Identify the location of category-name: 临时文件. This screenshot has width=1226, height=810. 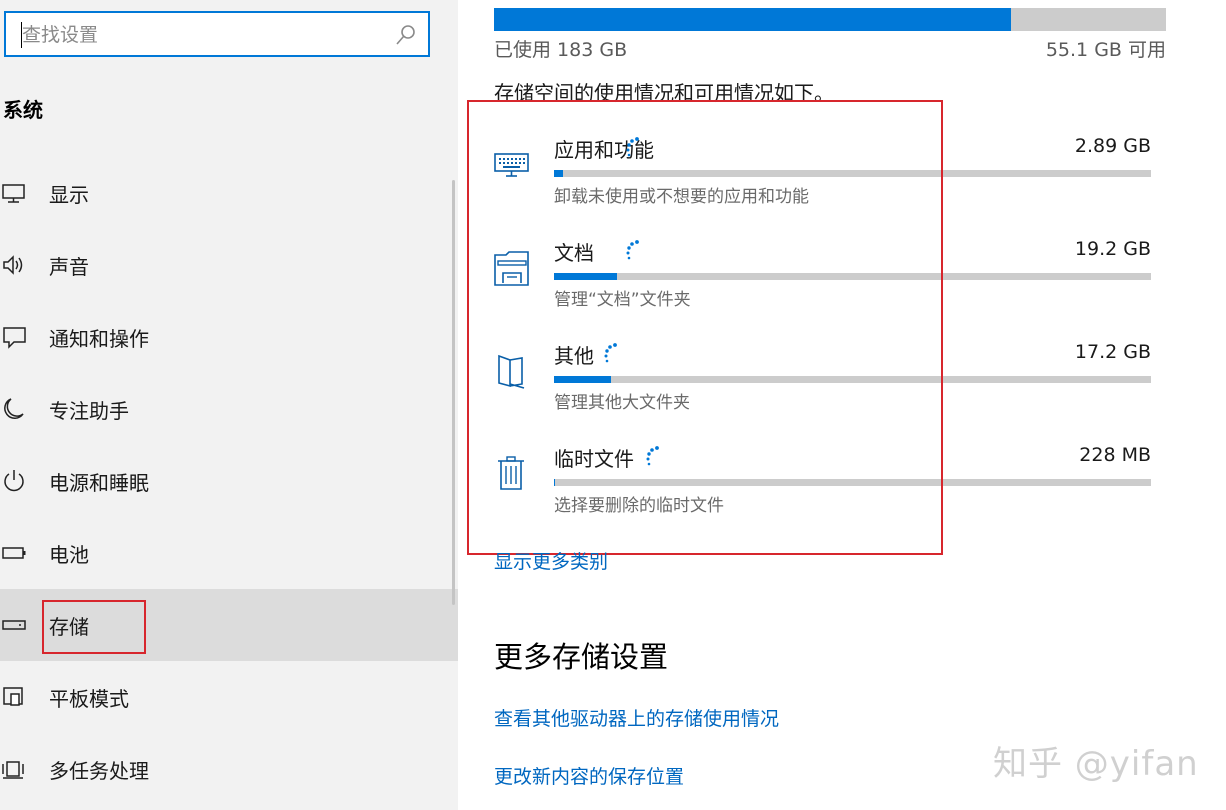
(594, 459).